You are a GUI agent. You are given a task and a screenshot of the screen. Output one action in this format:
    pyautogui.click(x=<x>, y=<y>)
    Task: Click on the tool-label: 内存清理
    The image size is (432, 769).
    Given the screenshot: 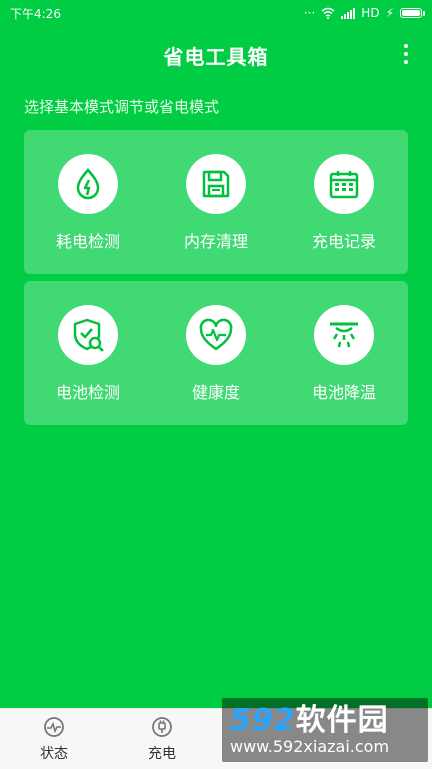 What is the action you would take?
    pyautogui.click(x=215, y=241)
    